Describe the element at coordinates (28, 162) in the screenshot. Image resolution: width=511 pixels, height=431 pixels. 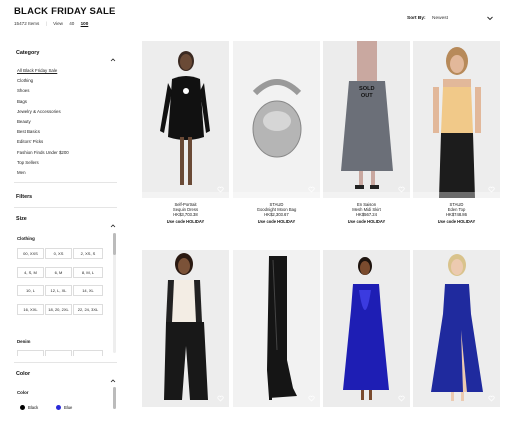
I see `category-item: Top Sellers` at that location.